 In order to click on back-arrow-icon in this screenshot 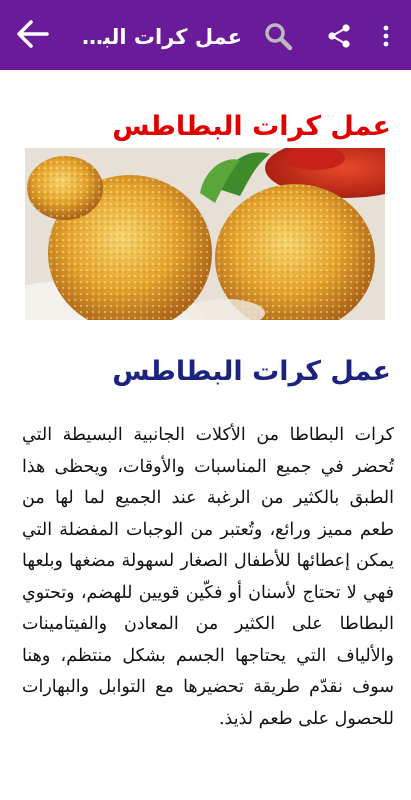, I will do `click(32, 36)`.